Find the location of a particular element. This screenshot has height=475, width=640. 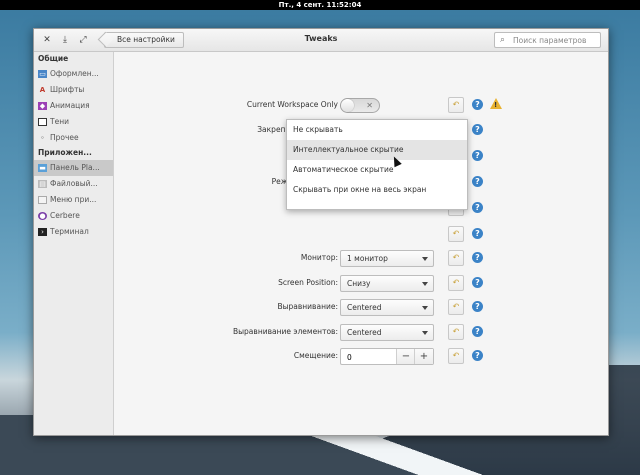

header-bar: ✕ ⤓ ⤢ Все настройки Tweaks ⌕ is located at coordinates (321, 40).